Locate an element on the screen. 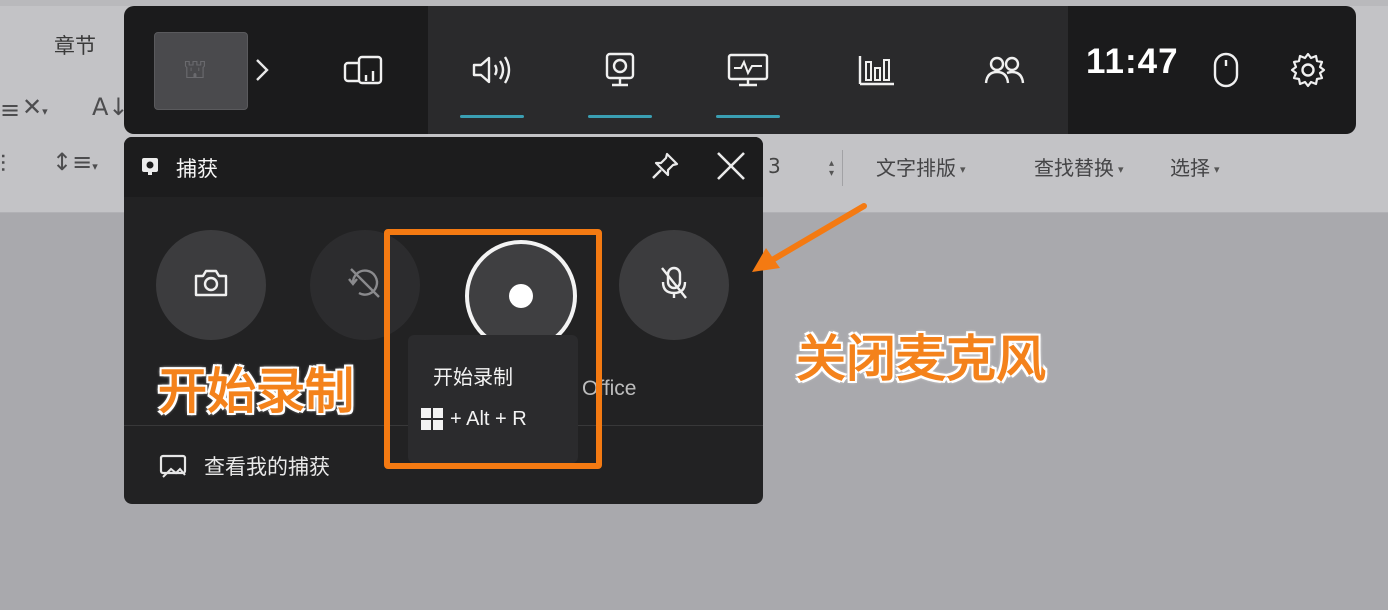 This screenshot has width=1388, height=610. capture-header: 捕获 is located at coordinates (443, 167).